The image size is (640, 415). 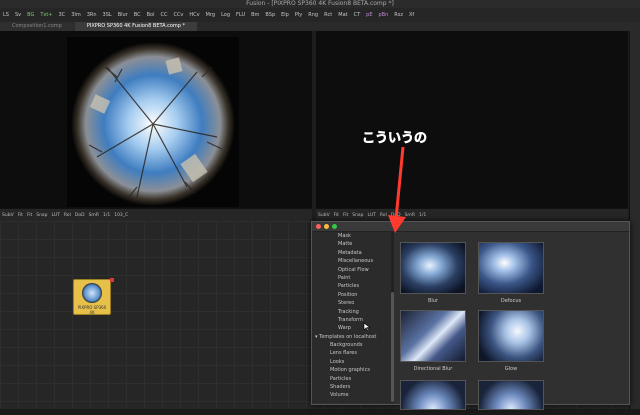 What do you see at coordinates (313, 15) in the screenshot?
I see `tool-button-rng: Rng` at bounding box center [313, 15].